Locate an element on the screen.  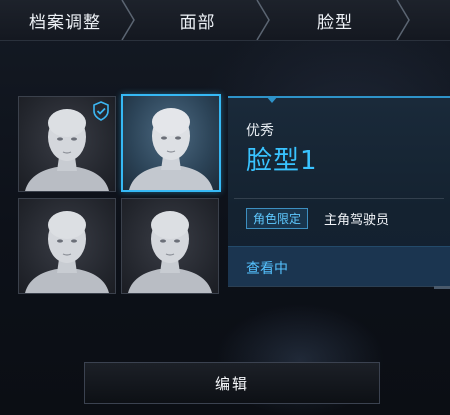
breadcrumb-item-face: 面部 is located at coordinates (197, 20).